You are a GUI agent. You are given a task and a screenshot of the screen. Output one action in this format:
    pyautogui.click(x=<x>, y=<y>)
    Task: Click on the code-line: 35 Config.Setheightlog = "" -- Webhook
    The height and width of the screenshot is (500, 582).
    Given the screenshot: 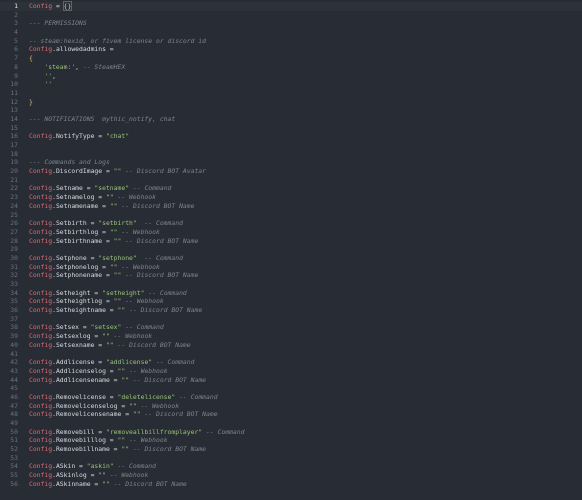 What is the action you would take?
    pyautogui.click(x=291, y=301)
    